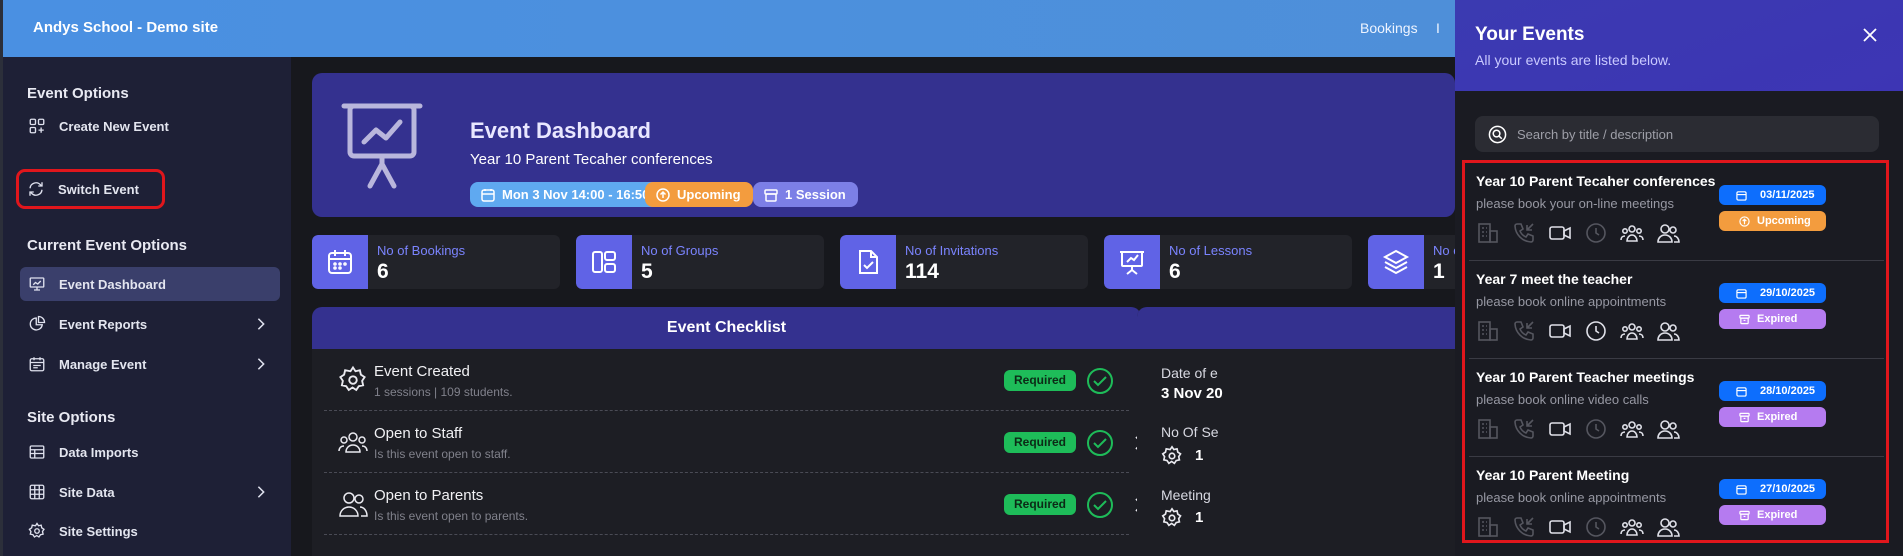  What do you see at coordinates (560, 130) in the screenshot?
I see `page-title: Event Dashboard` at bounding box center [560, 130].